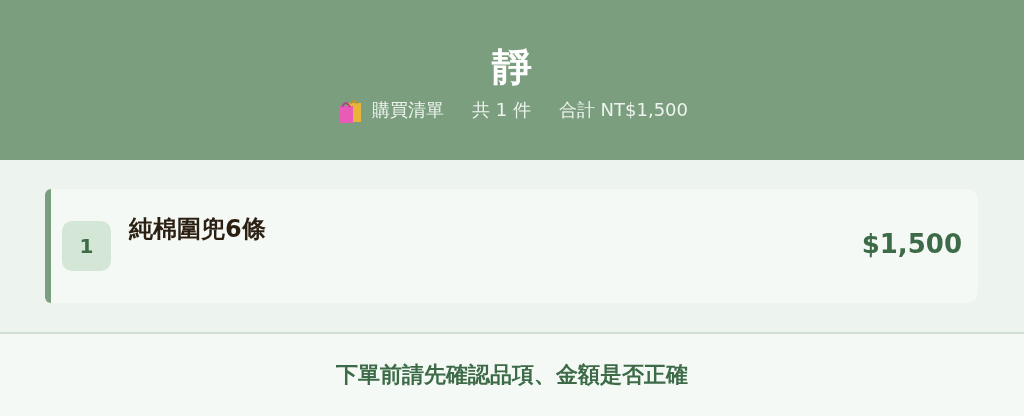 This screenshot has width=1024, height=416. I want to click on notice-text: 下單前請先確認品項、金額是否正確, so click(512, 375).